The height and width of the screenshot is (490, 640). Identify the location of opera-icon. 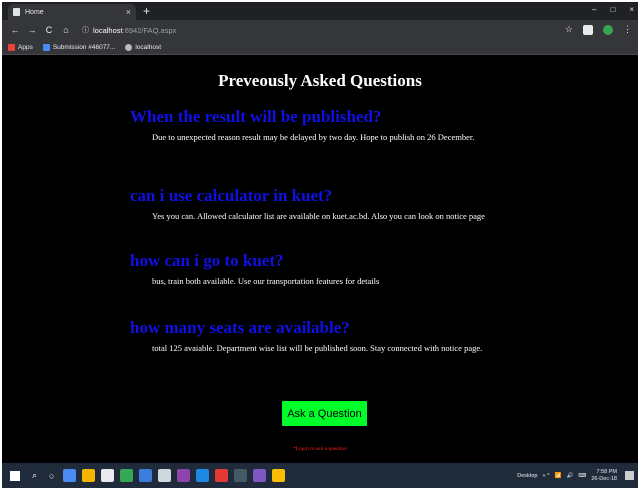
(222, 475).